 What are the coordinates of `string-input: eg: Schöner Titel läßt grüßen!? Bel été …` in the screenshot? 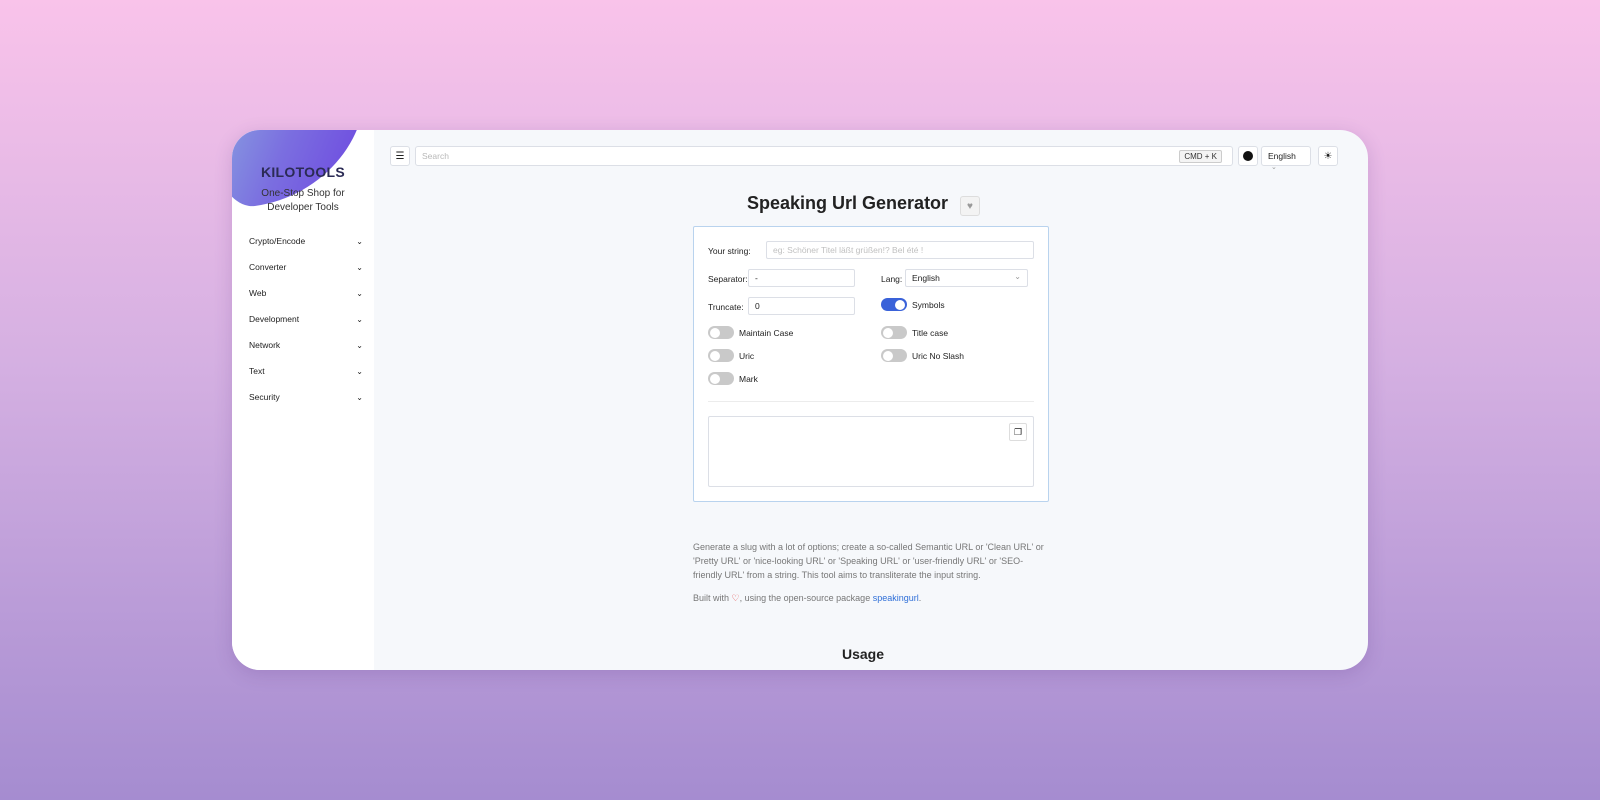 It's located at (900, 250).